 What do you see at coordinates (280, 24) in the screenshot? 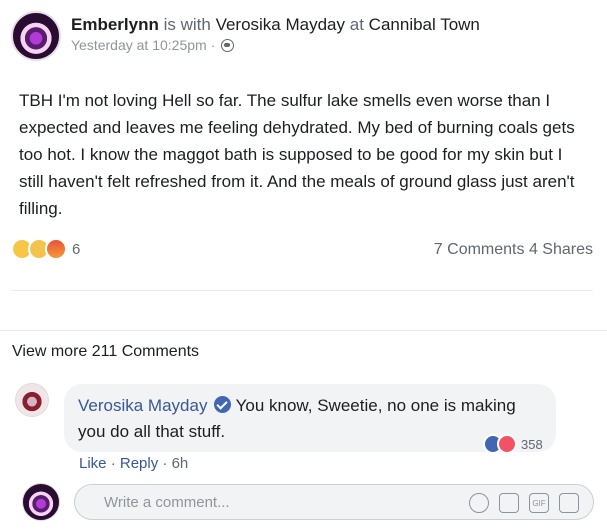
I see `tagged-name: Verosika Mayday` at bounding box center [280, 24].